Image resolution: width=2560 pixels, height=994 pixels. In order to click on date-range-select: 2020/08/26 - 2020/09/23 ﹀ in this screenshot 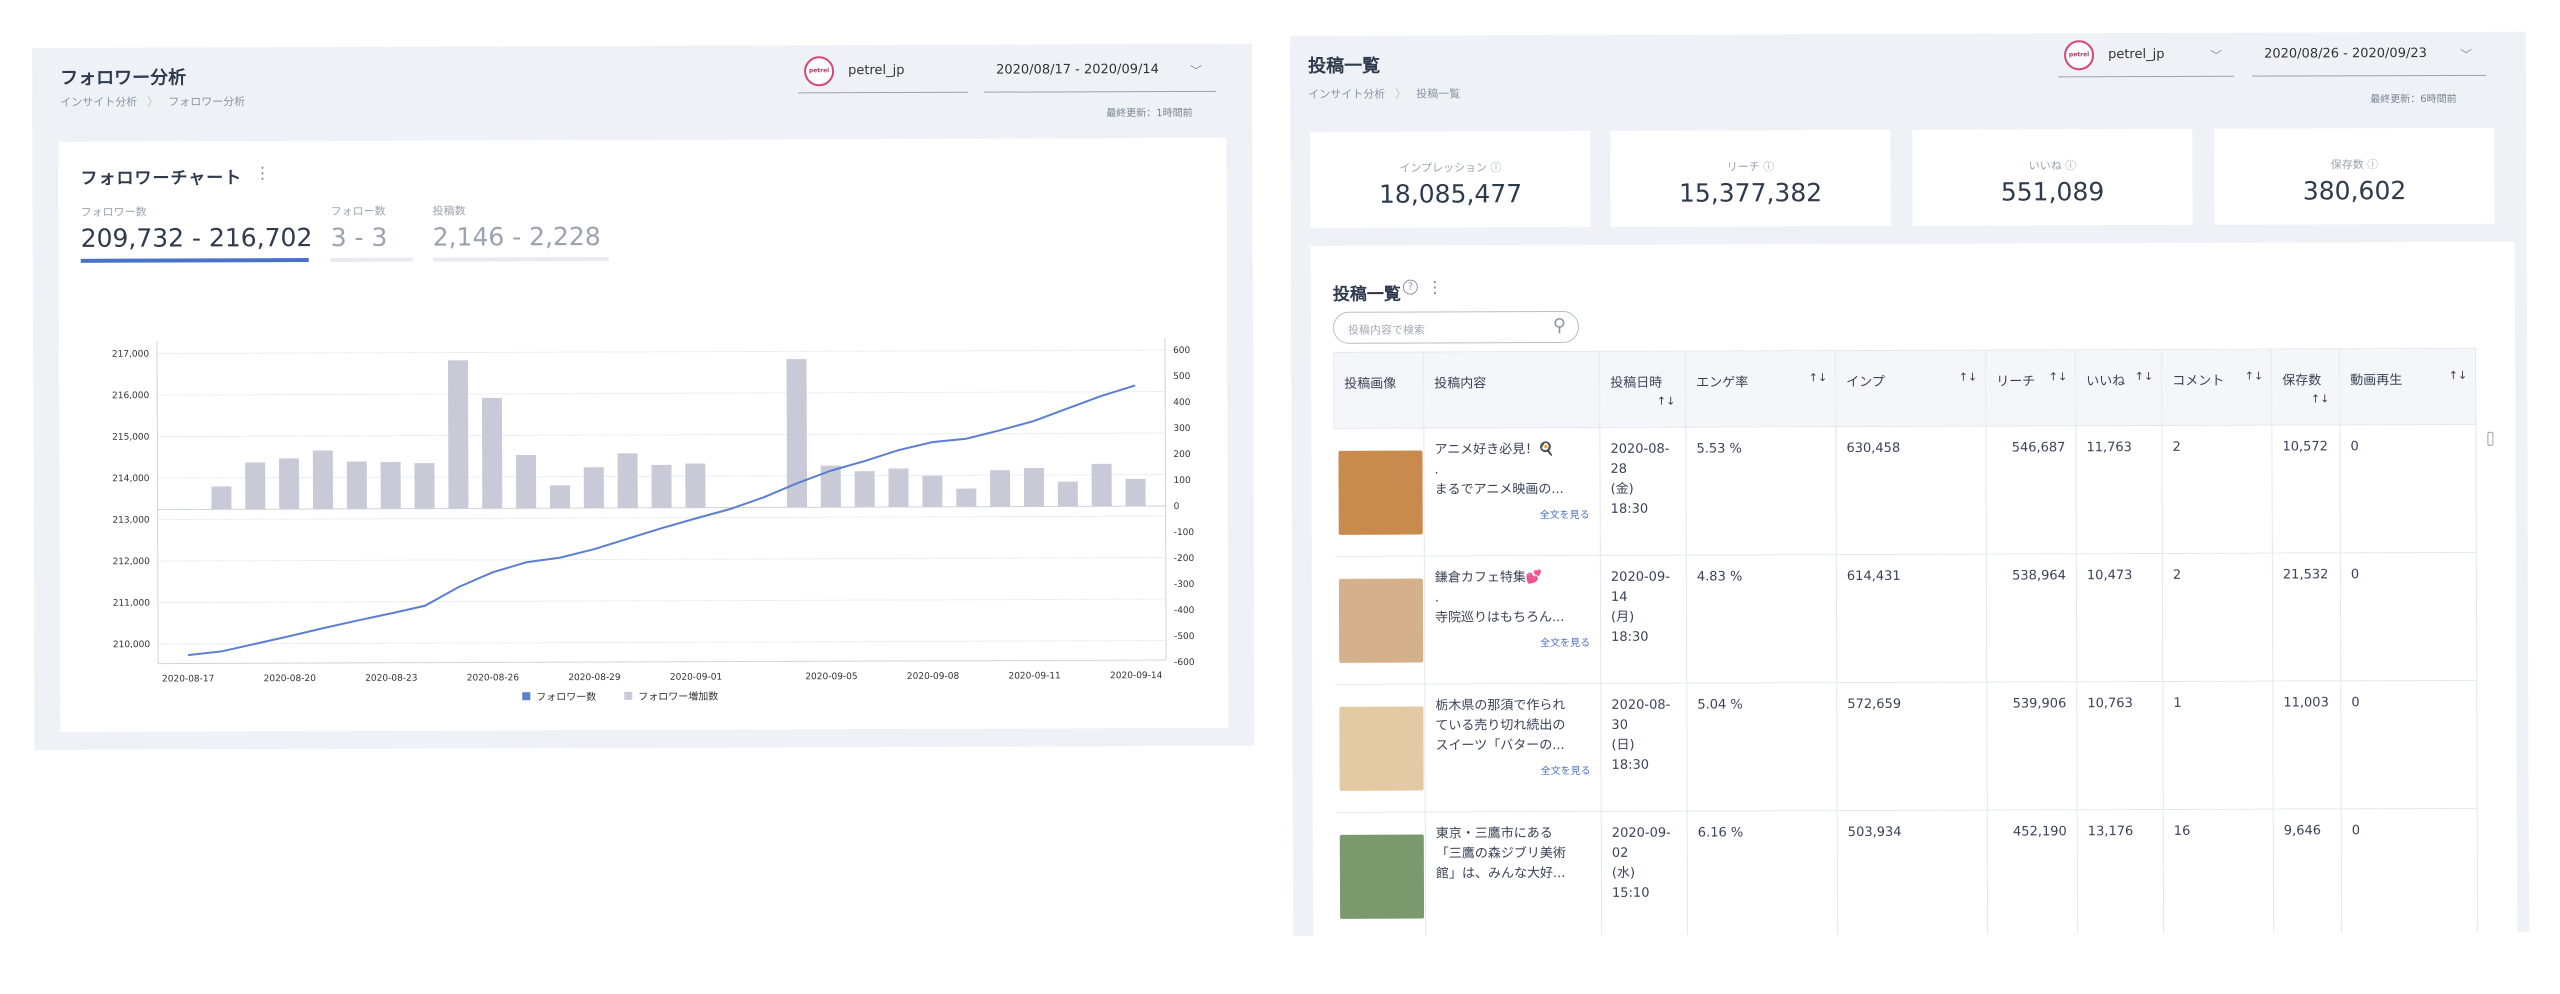, I will do `click(2369, 54)`.